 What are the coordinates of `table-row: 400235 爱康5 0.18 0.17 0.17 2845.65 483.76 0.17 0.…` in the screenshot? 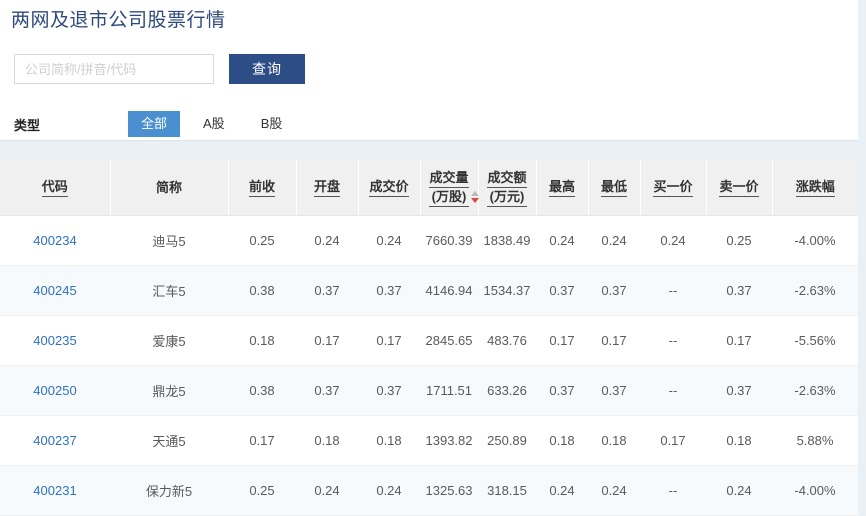 It's located at (429, 340).